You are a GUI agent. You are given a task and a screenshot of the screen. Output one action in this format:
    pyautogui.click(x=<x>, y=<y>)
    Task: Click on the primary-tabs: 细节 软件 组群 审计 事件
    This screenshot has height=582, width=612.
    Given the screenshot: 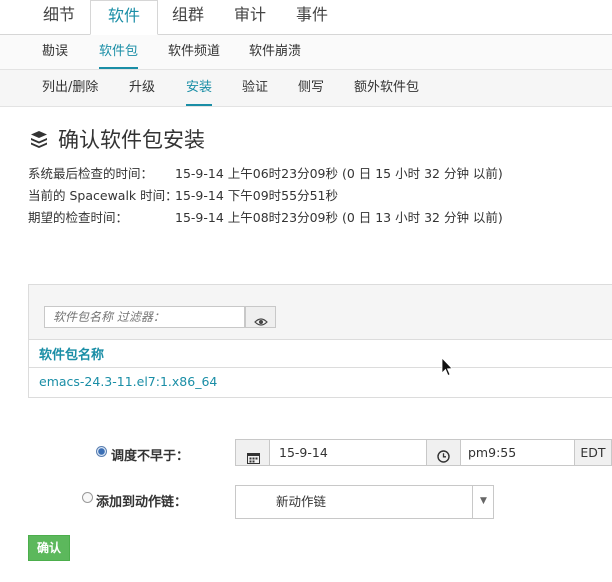 What is the action you would take?
    pyautogui.click(x=306, y=17)
    